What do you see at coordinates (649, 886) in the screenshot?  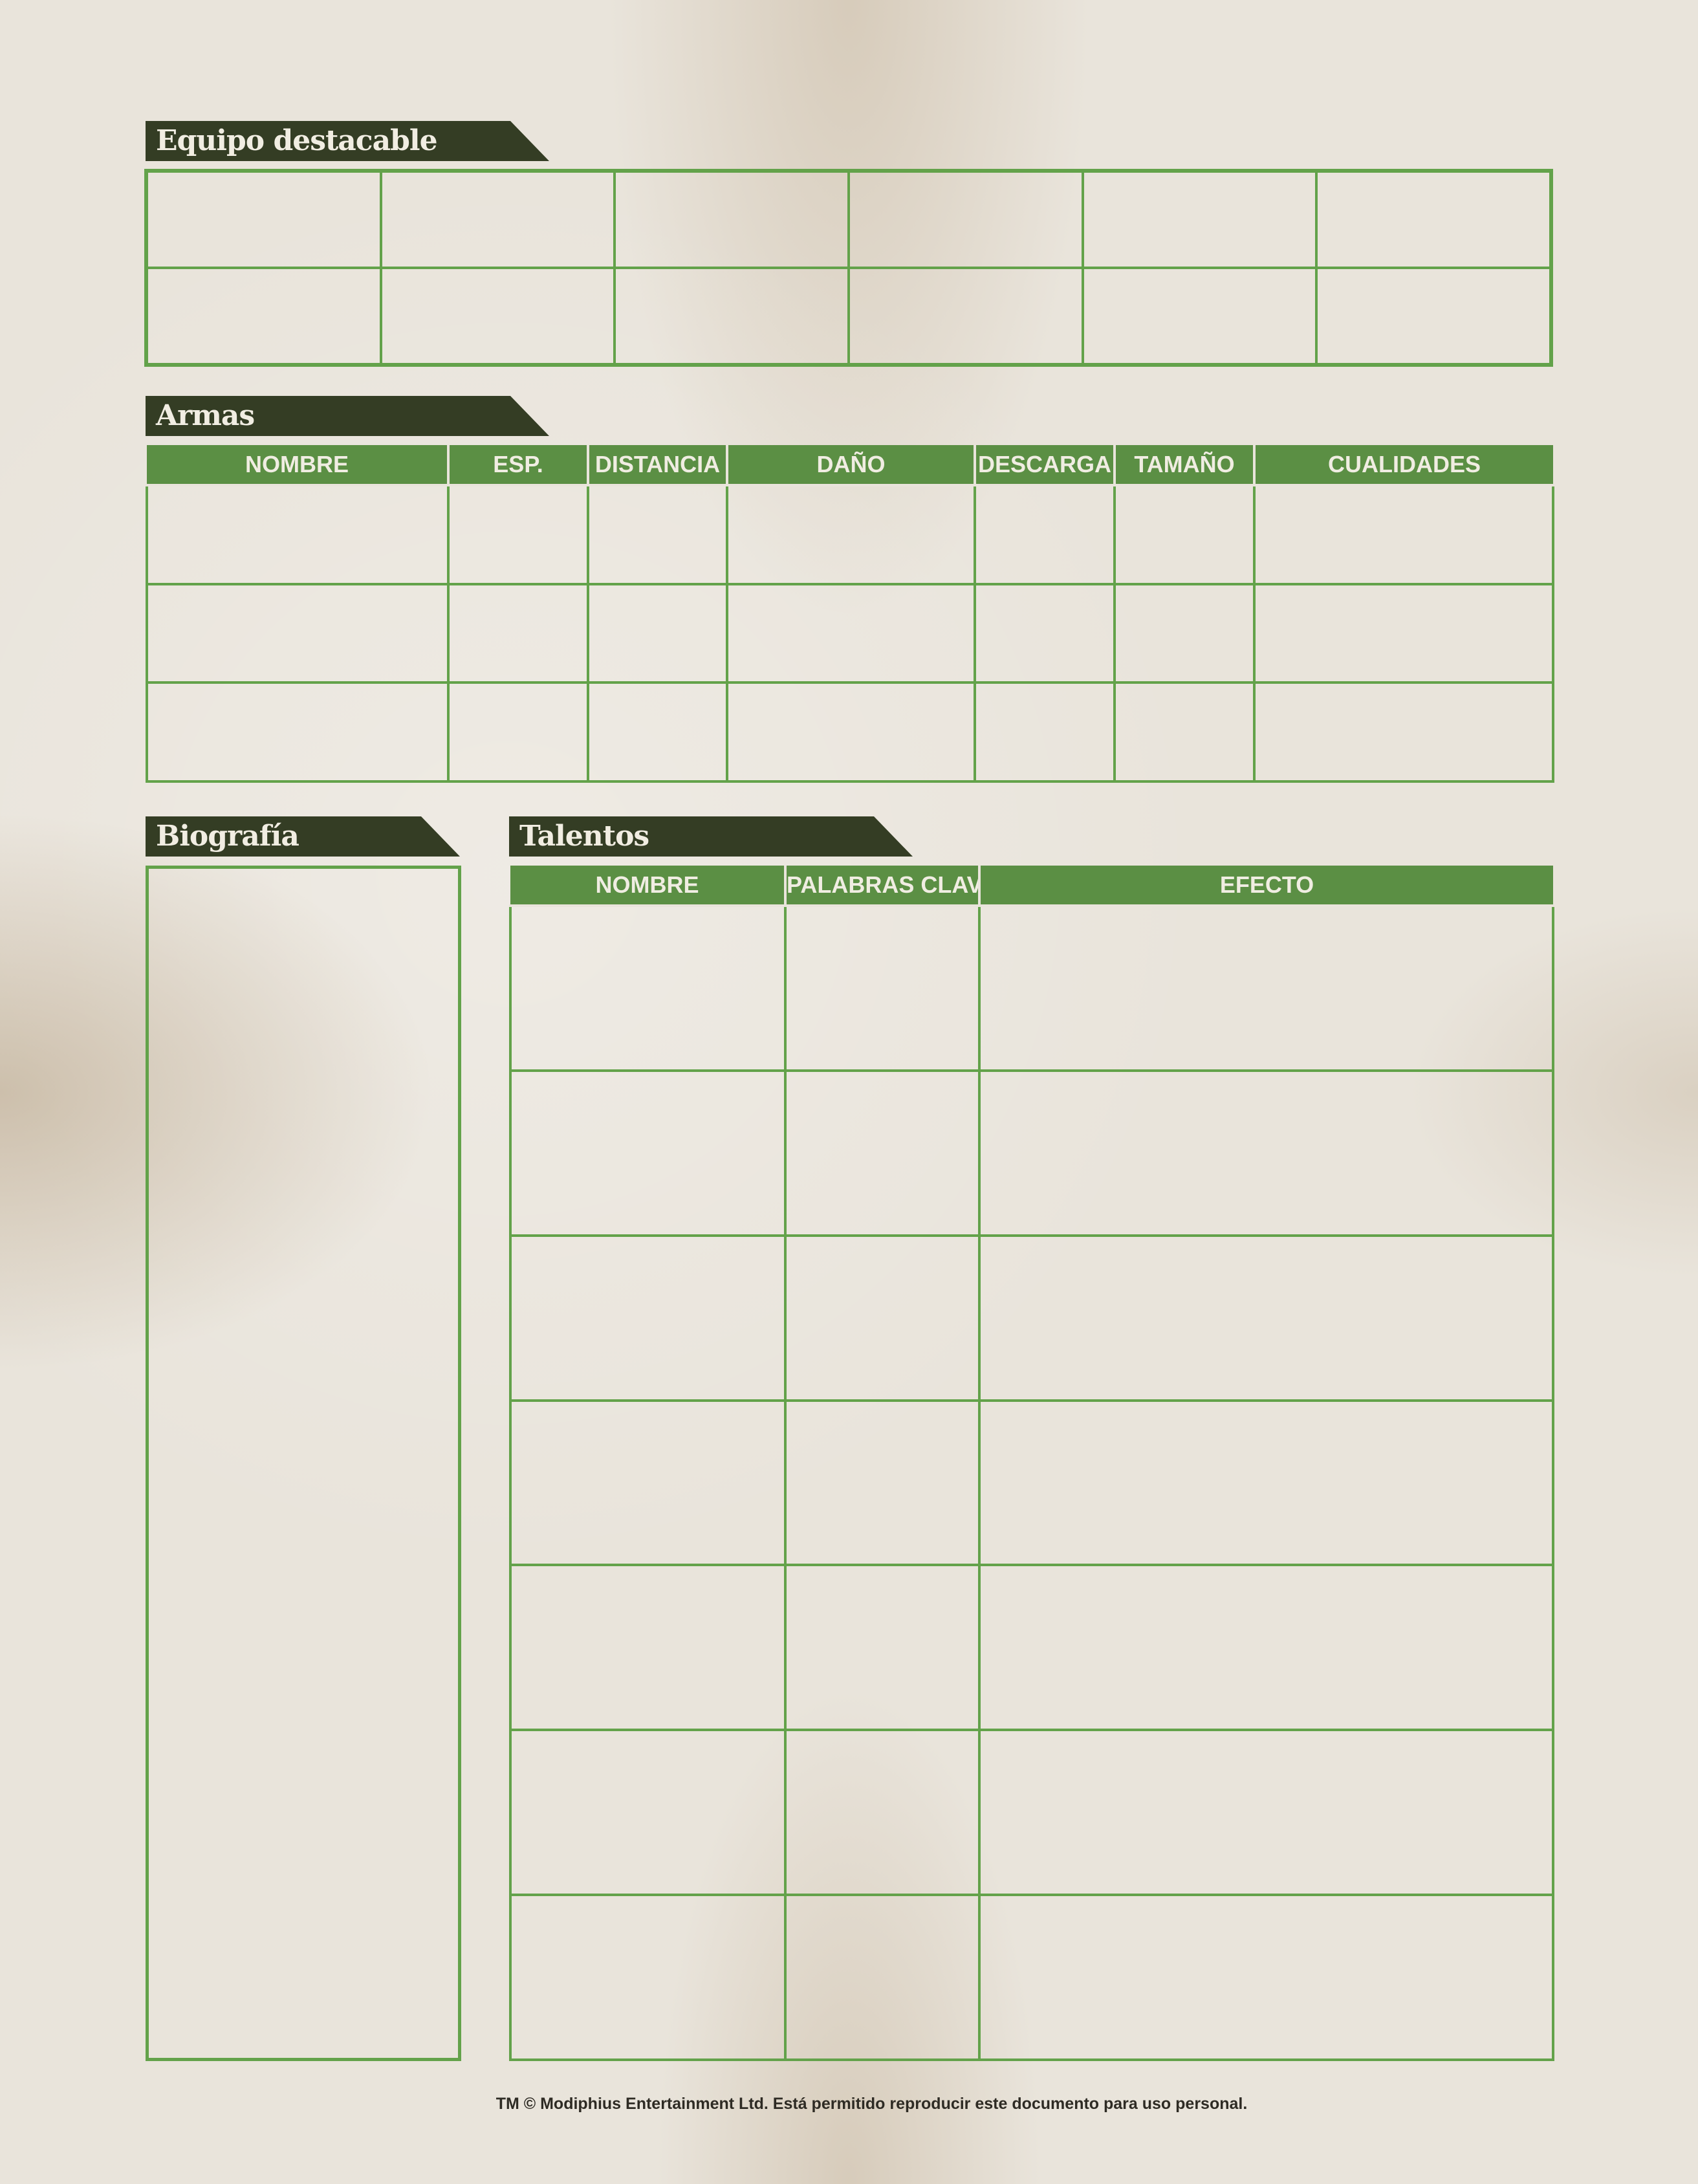 I see `talentos-col-nombre: NOMBRE` at bounding box center [649, 886].